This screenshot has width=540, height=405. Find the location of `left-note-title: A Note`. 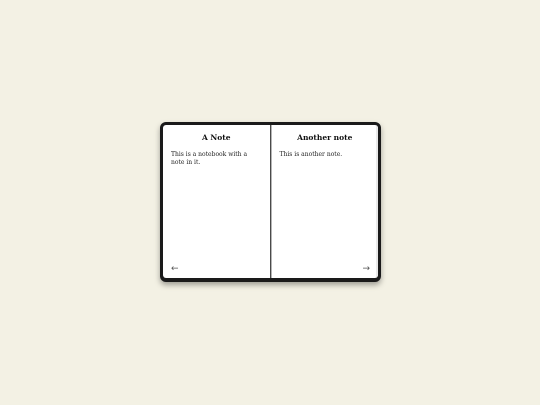

left-note-title: A Note is located at coordinates (216, 137).